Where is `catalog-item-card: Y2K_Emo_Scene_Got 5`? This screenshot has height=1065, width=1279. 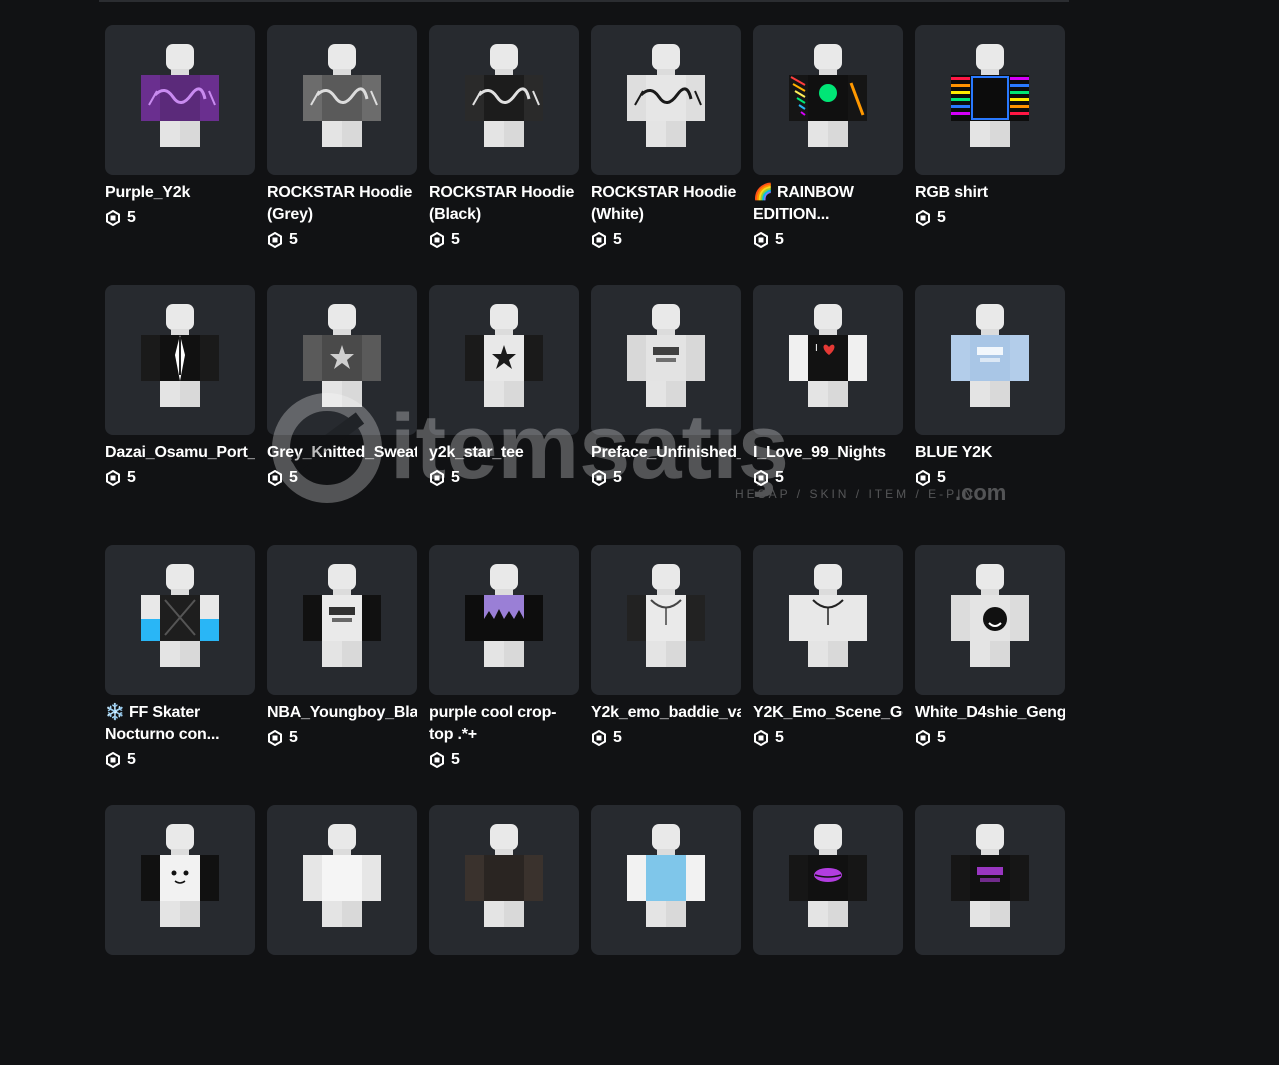
catalog-item-card: Y2K_Emo_Scene_Got 5 is located at coordinates (828, 675).